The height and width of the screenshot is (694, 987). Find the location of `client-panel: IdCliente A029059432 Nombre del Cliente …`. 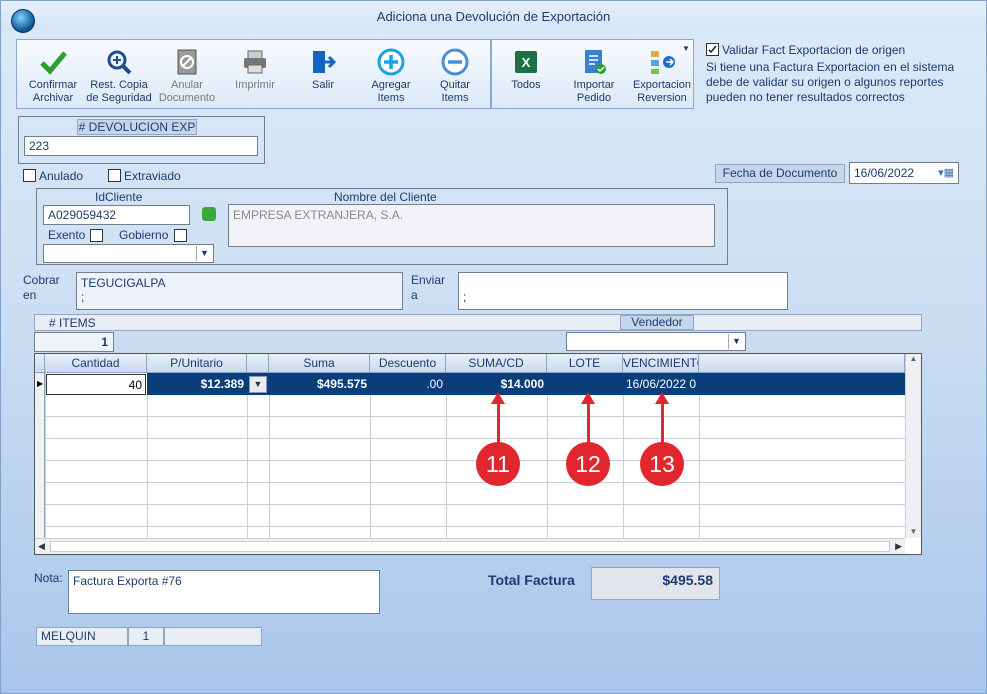

client-panel: IdCliente A029059432 Nombre del Cliente … is located at coordinates (382, 226).